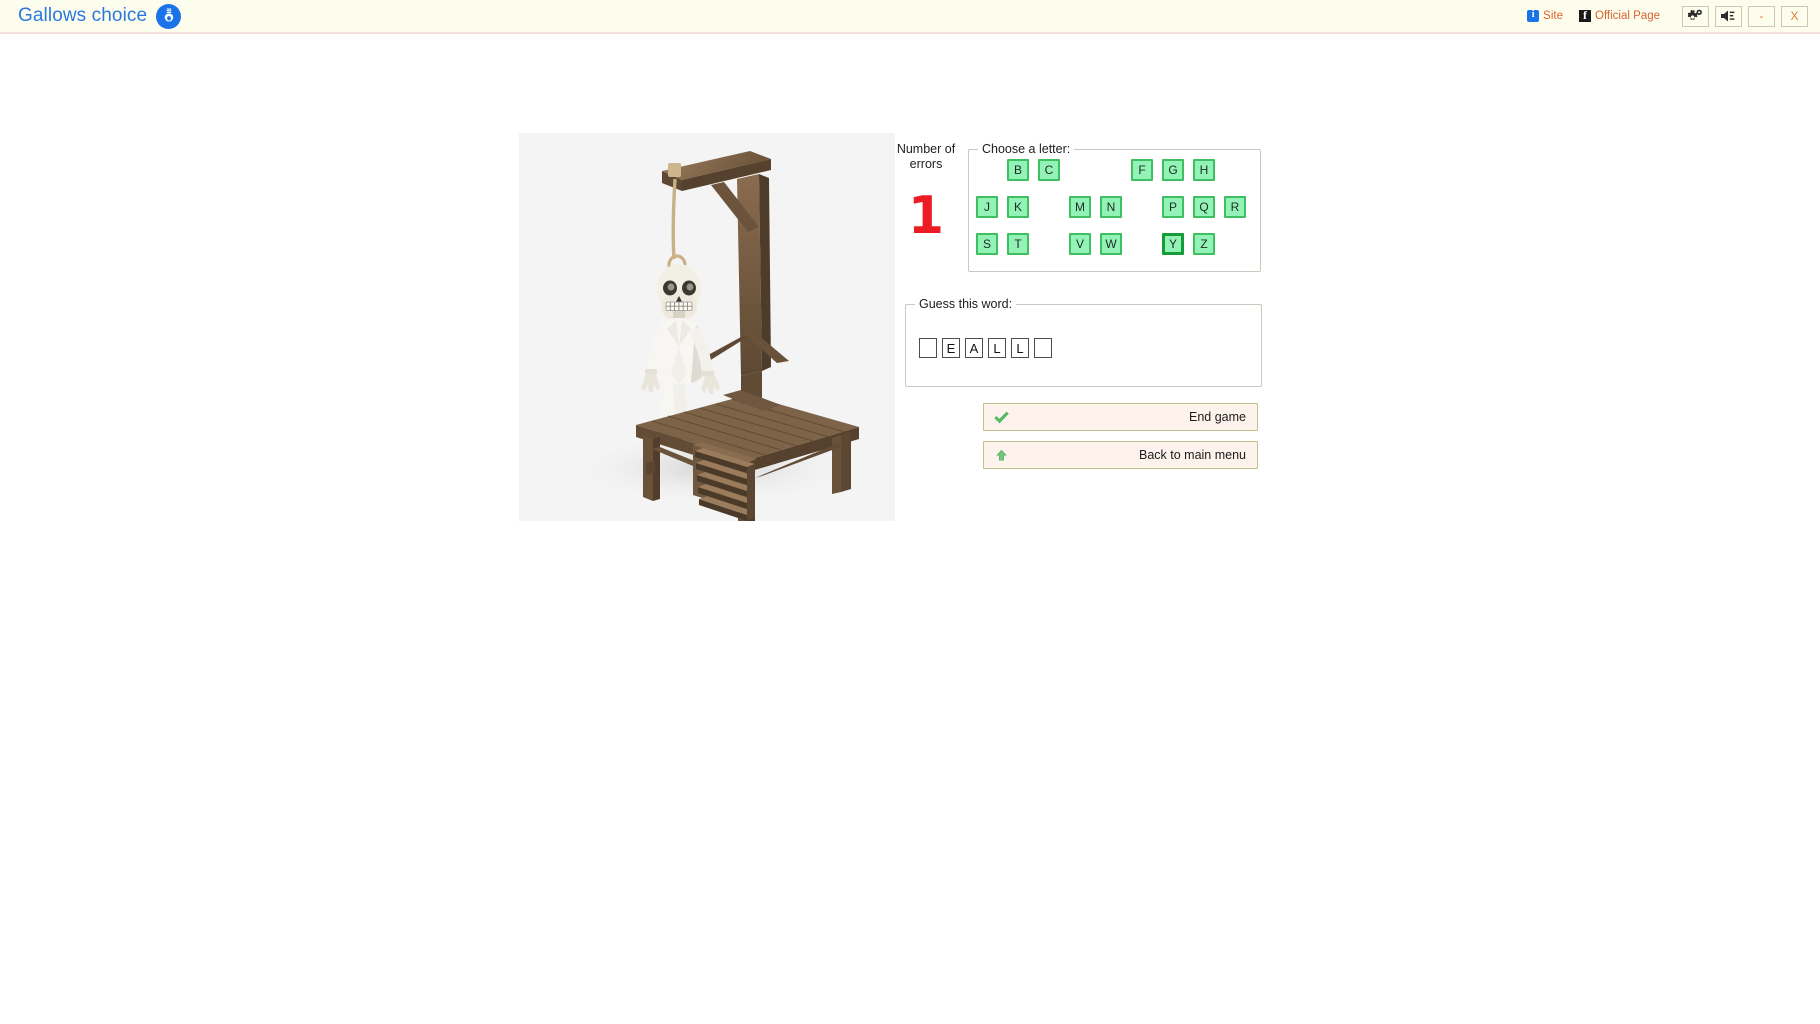 Image resolution: width=1820 pixels, height=1024 pixels. Describe the element at coordinates (1533, 15) in the screenshot. I see `info-icon` at that location.